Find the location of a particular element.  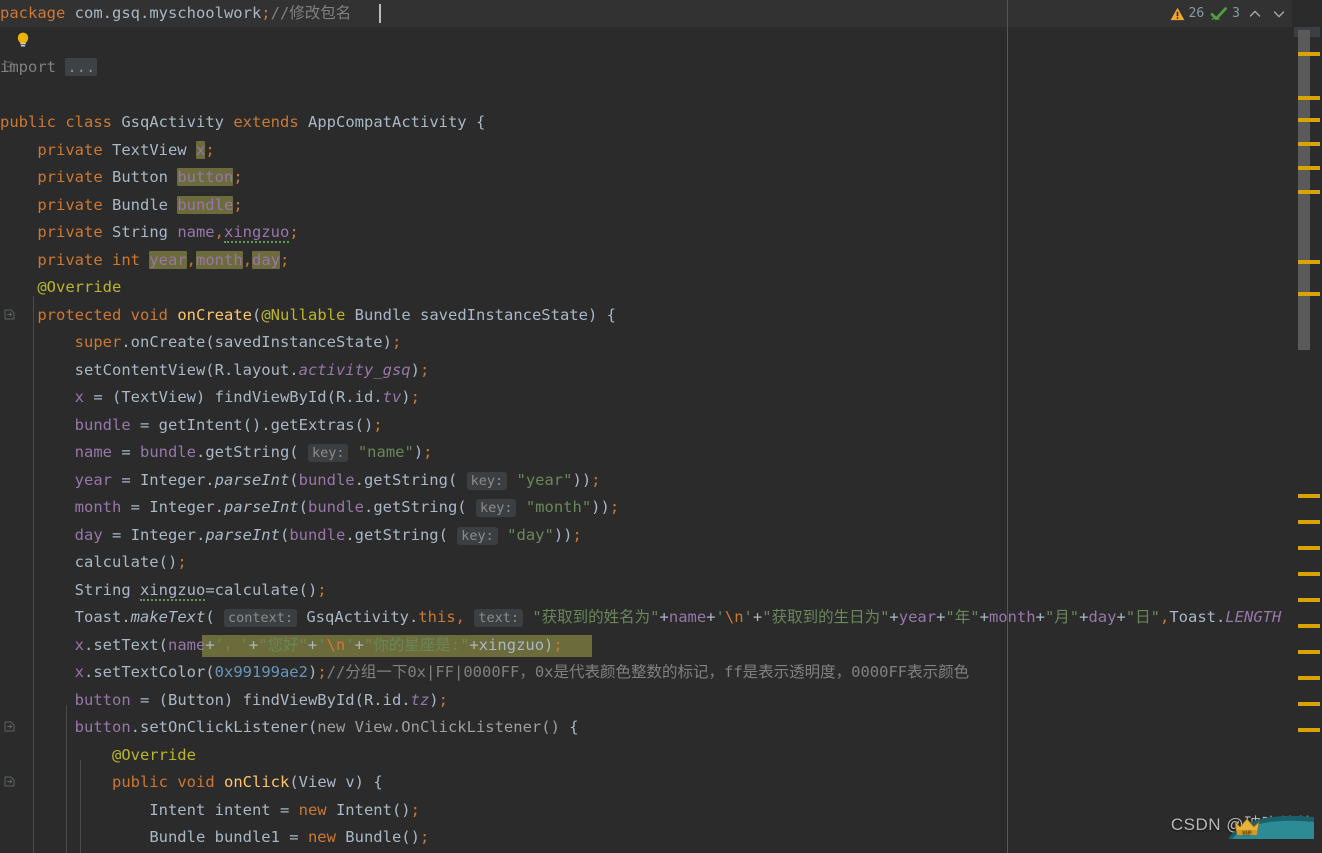

code-token: parseInt is located at coordinates (252, 480).